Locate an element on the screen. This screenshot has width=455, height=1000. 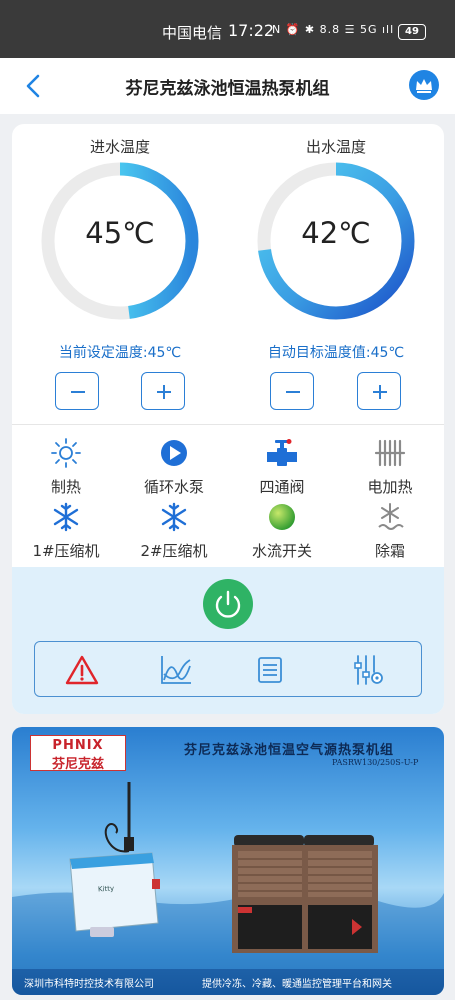
status-label: 制热 is located at coordinates (65, 487).